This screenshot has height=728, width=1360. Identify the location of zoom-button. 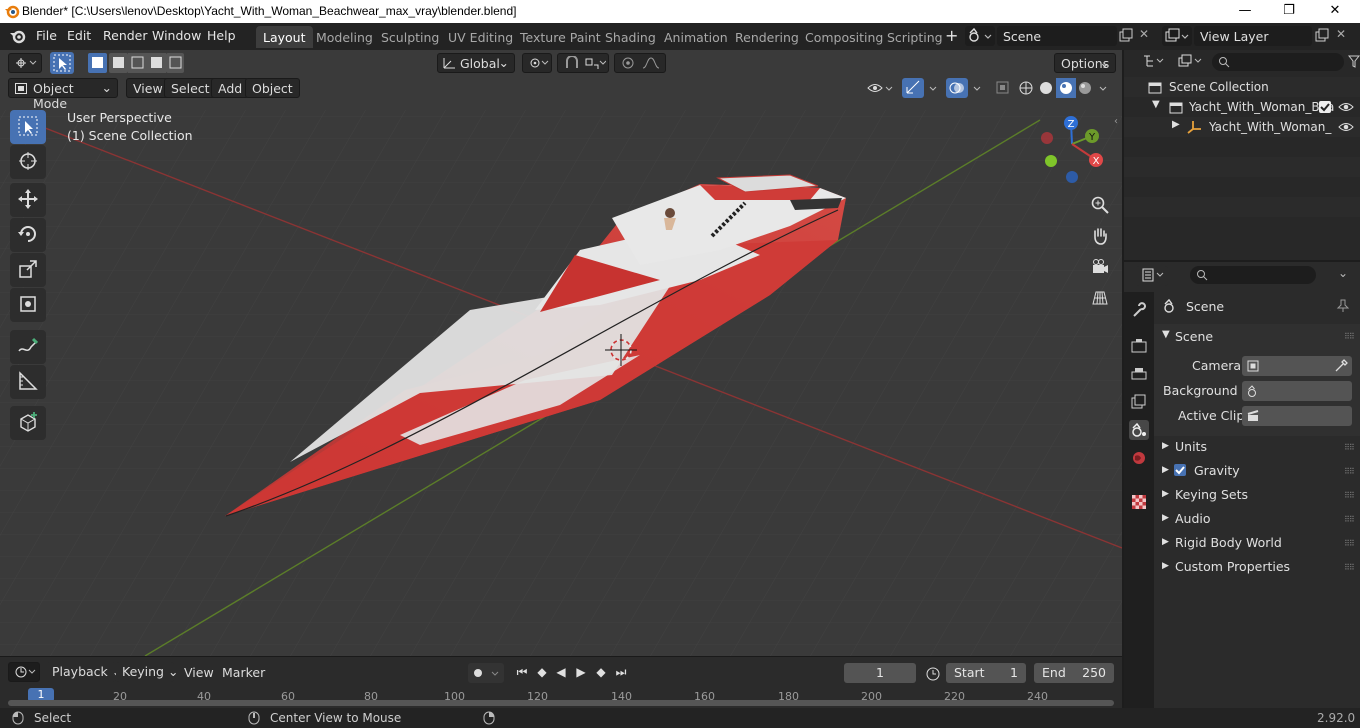
(1100, 205).